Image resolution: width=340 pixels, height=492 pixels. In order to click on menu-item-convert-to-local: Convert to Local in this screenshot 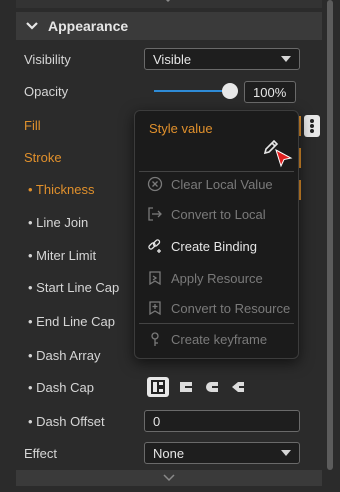, I will do `click(216, 214)`.